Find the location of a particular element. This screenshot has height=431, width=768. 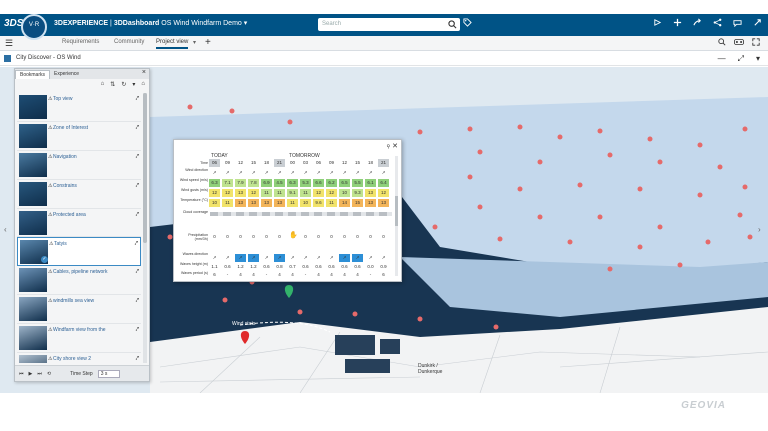

tab-experience: Experience is located at coordinates (66, 74).